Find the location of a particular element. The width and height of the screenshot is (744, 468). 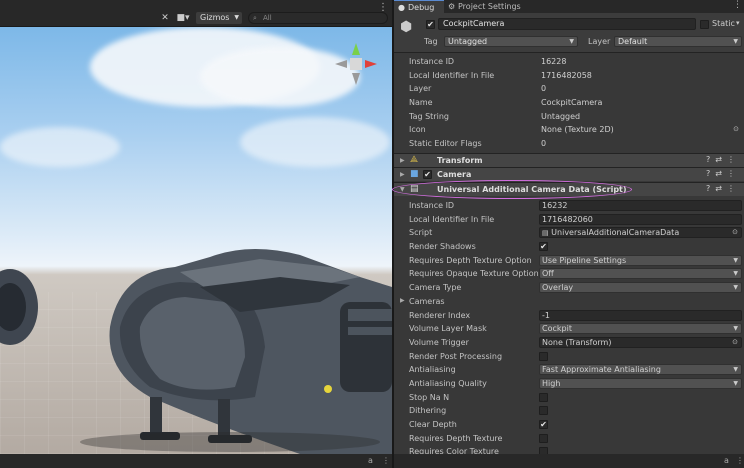

inspector-status-more-icon: ⋮ is located at coordinates (740, 460).